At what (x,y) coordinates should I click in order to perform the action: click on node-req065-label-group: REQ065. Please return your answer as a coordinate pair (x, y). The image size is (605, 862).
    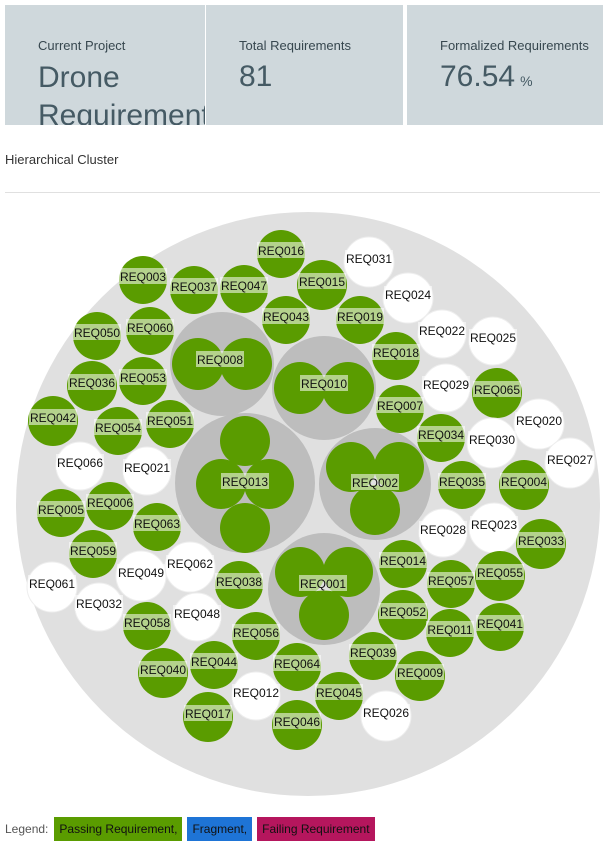
    Looking at the image, I should click on (497, 389).